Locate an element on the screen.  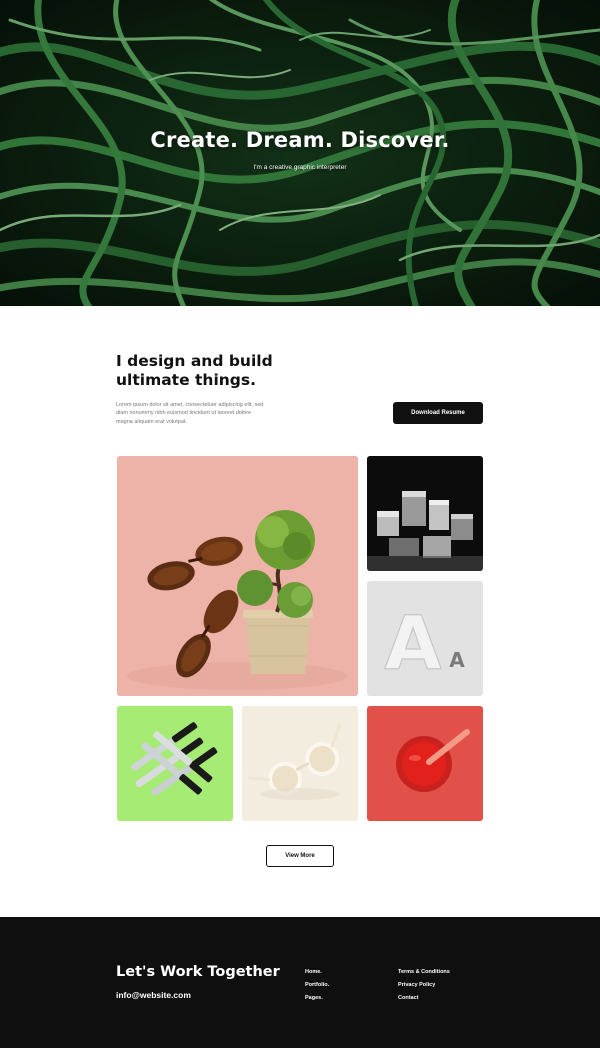
hero-title: Create. Dream. Discover. is located at coordinates (300, 140).